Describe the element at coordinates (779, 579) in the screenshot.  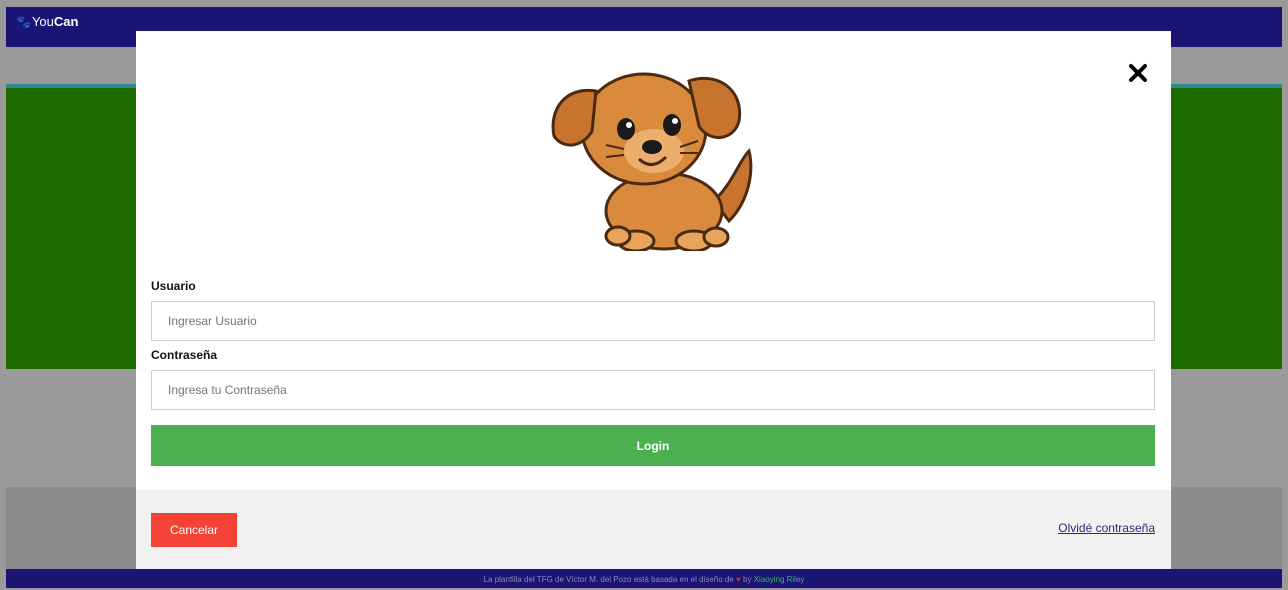
I see `footer-author-link: Xiaoying Riley` at that location.